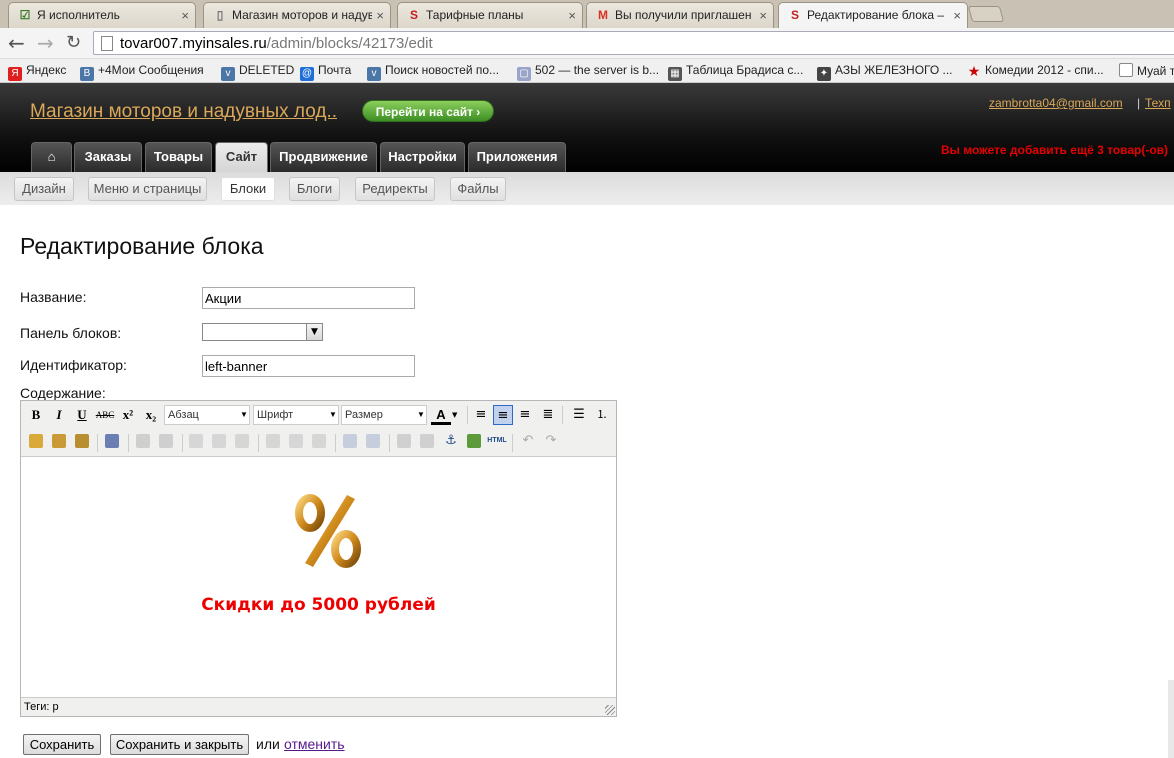 Image resolution: width=1174 pixels, height=758 pixels. What do you see at coordinates (373, 441) in the screenshot?
I see `merge-cells-icon` at bounding box center [373, 441].